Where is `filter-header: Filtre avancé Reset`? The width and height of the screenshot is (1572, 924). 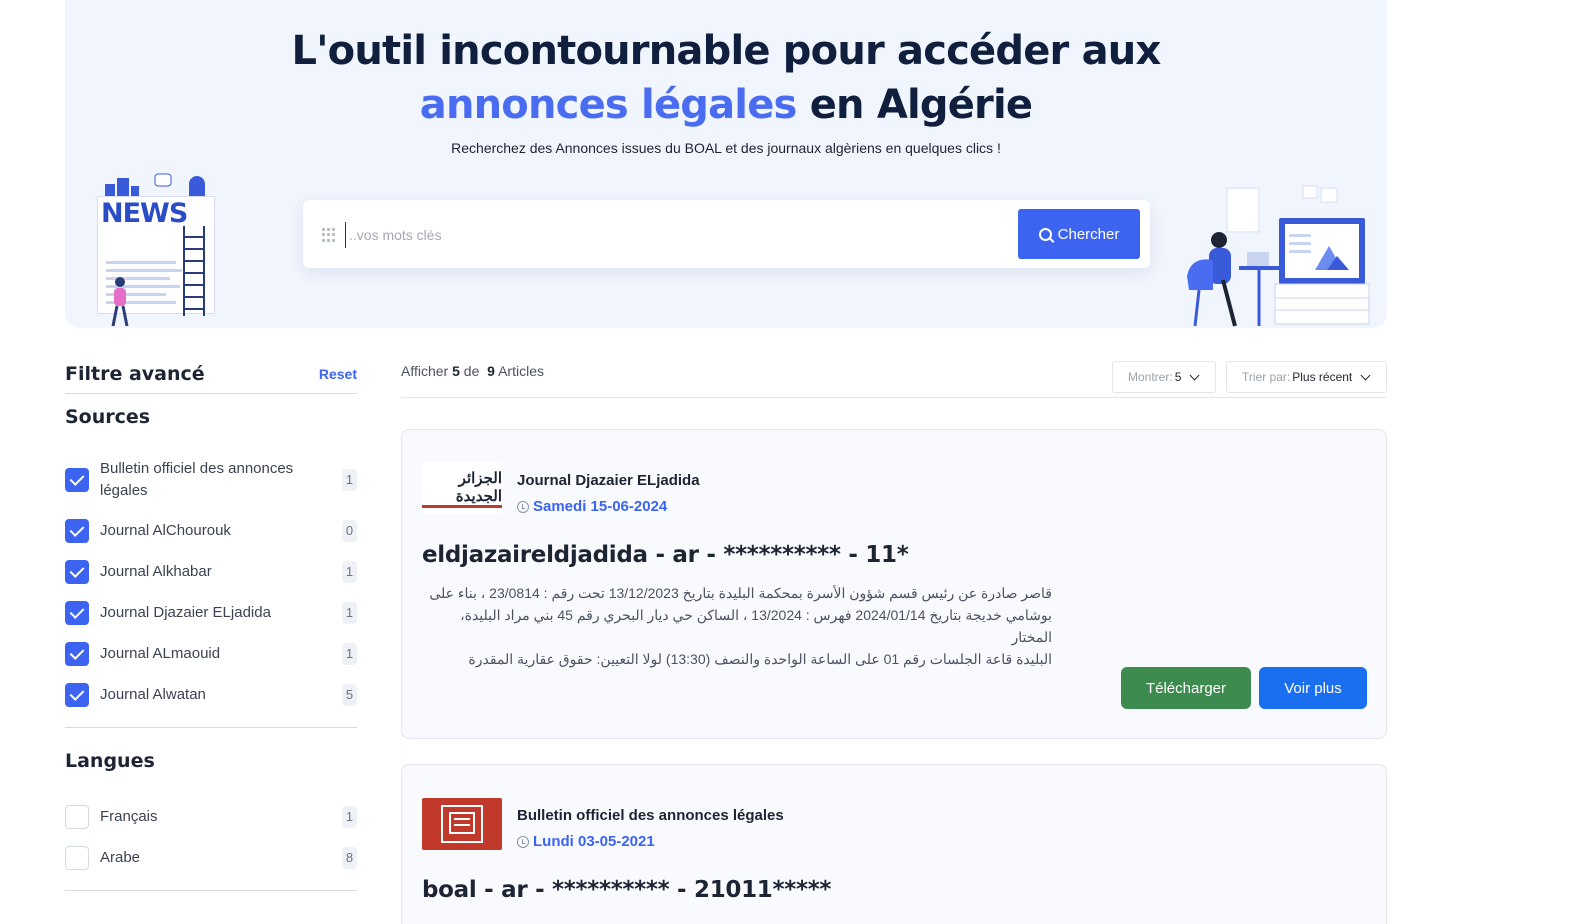 filter-header: Filtre avancé Reset is located at coordinates (211, 377).